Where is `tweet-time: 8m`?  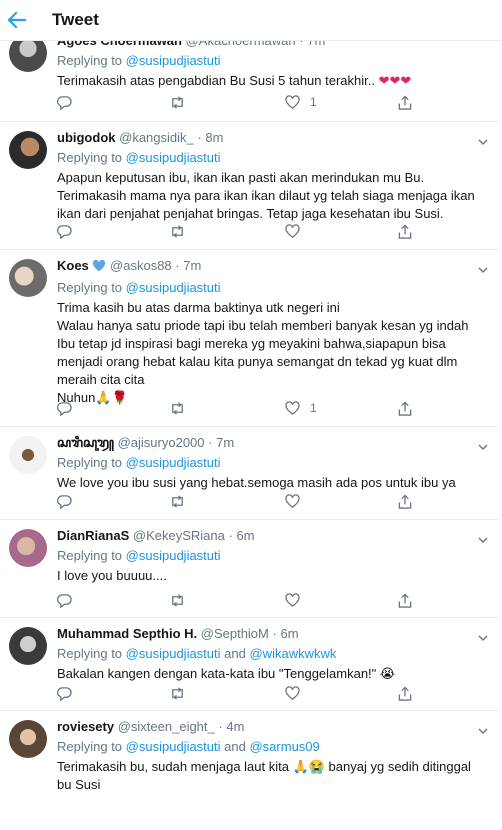
tweet-time: 8m is located at coordinates (214, 137).